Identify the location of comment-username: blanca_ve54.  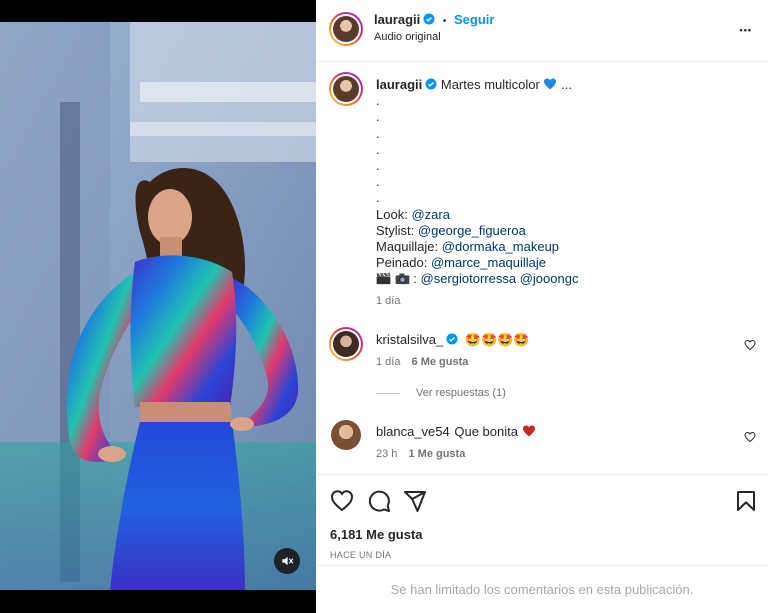
(413, 431).